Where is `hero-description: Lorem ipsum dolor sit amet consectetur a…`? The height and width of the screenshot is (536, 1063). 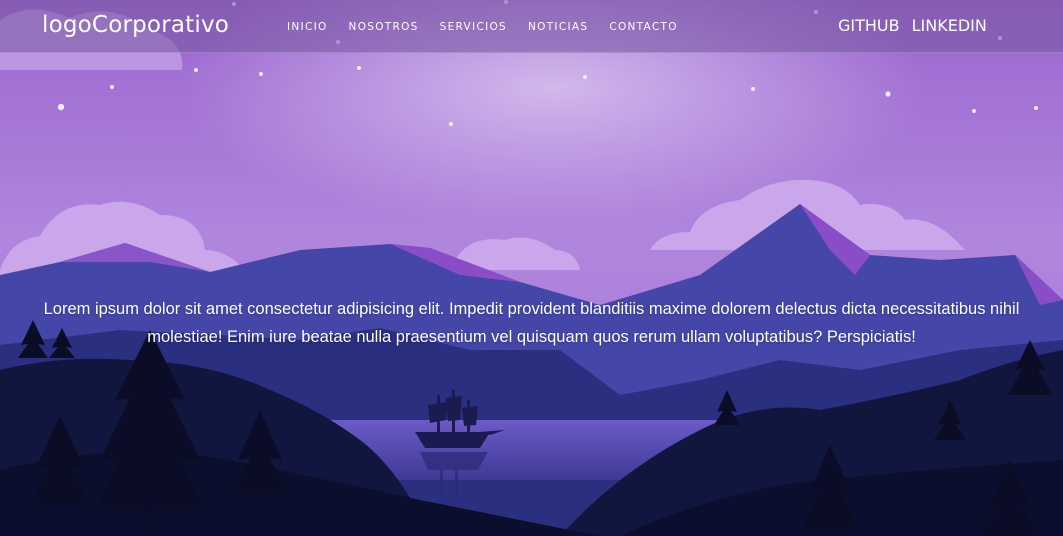 hero-description: Lorem ipsum dolor sit amet consectetur a… is located at coordinates (531, 322).